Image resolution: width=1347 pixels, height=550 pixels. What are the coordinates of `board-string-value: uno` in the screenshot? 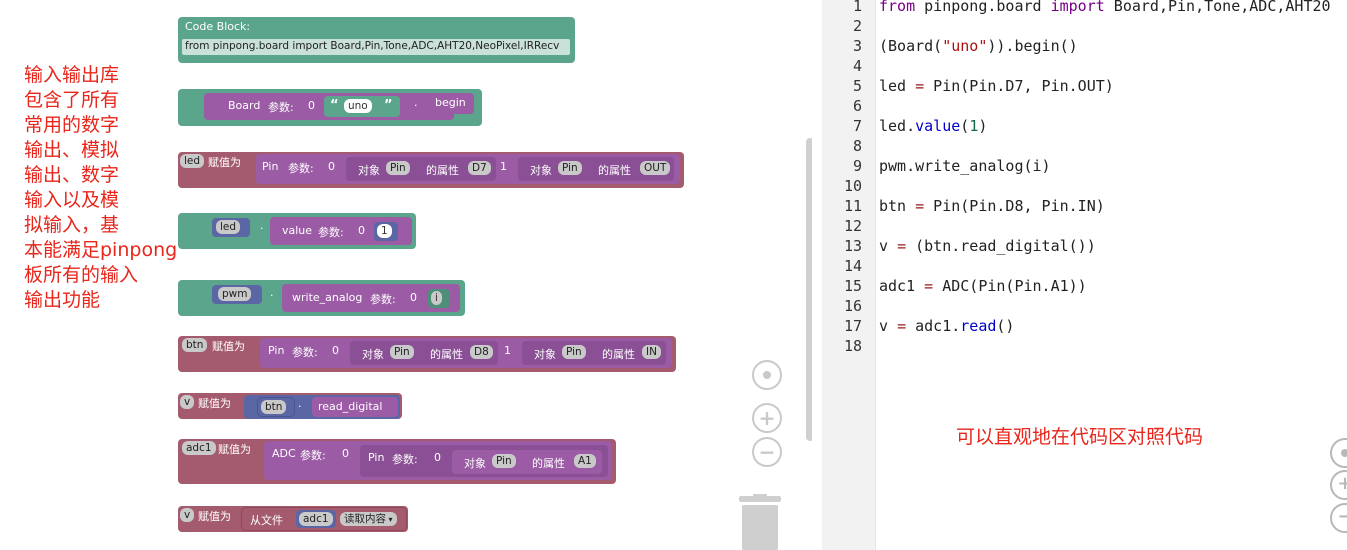 It's located at (358, 106).